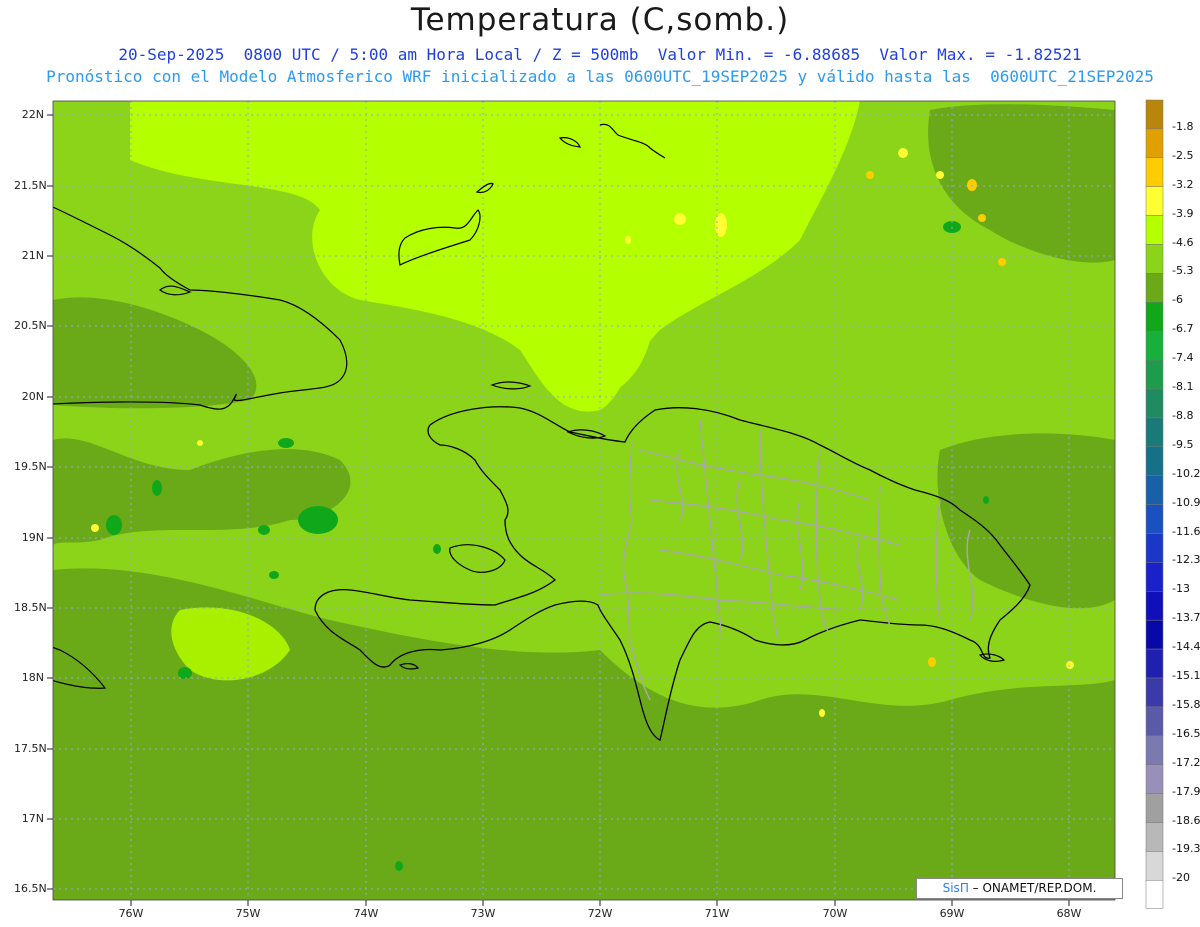 This screenshot has width=1200, height=927. Describe the element at coordinates (30, 888) in the screenshot. I see `lat-label: 16.5N` at that location.